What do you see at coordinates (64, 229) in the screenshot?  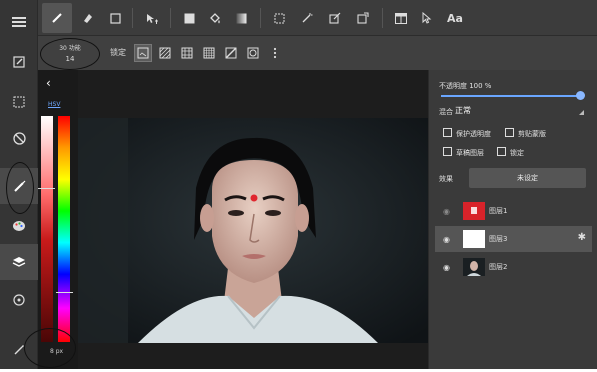 I see `hue-slider` at bounding box center [64, 229].